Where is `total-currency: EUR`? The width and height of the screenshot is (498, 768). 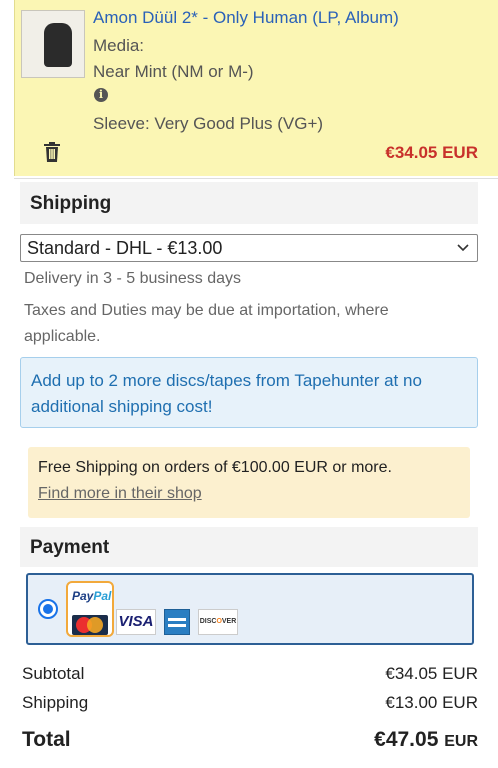
total-currency: EUR is located at coordinates (461, 741).